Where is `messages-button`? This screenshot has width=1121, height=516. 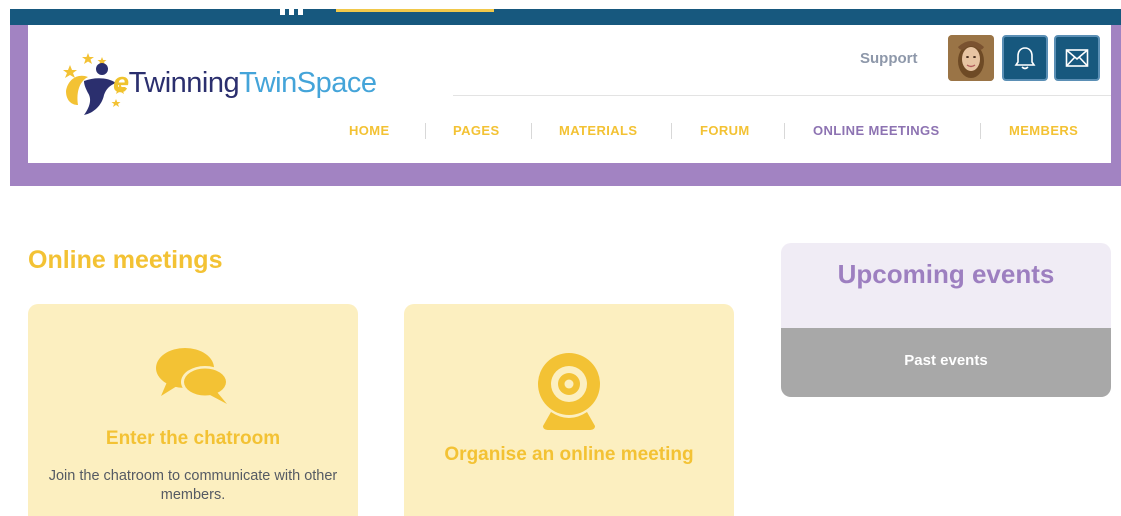 messages-button is located at coordinates (1077, 58).